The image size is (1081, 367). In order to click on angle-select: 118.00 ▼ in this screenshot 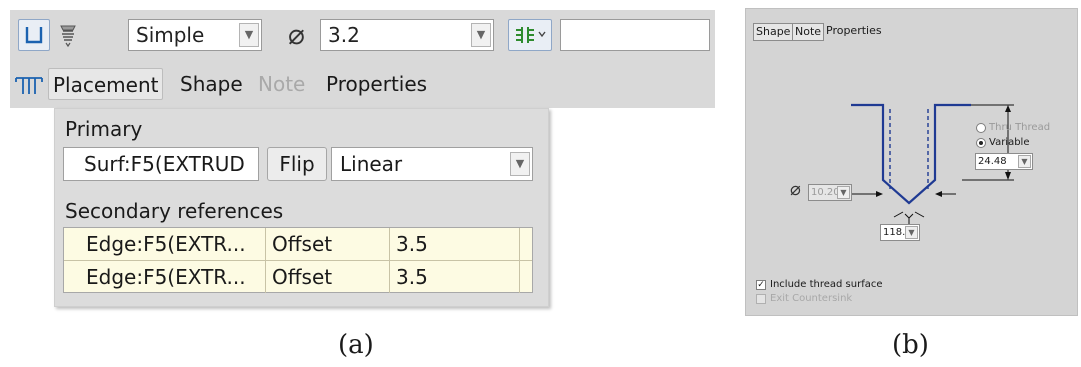, I will do `click(900, 232)`.